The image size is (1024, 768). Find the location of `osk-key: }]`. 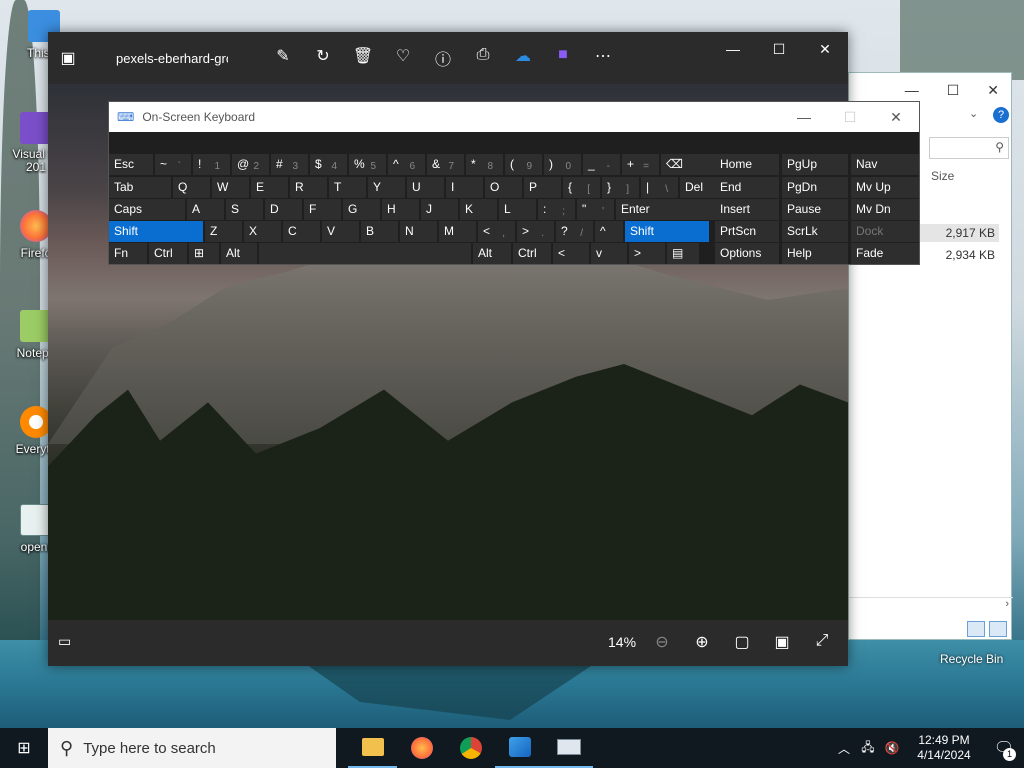

osk-key: }] is located at coordinates (620, 187).